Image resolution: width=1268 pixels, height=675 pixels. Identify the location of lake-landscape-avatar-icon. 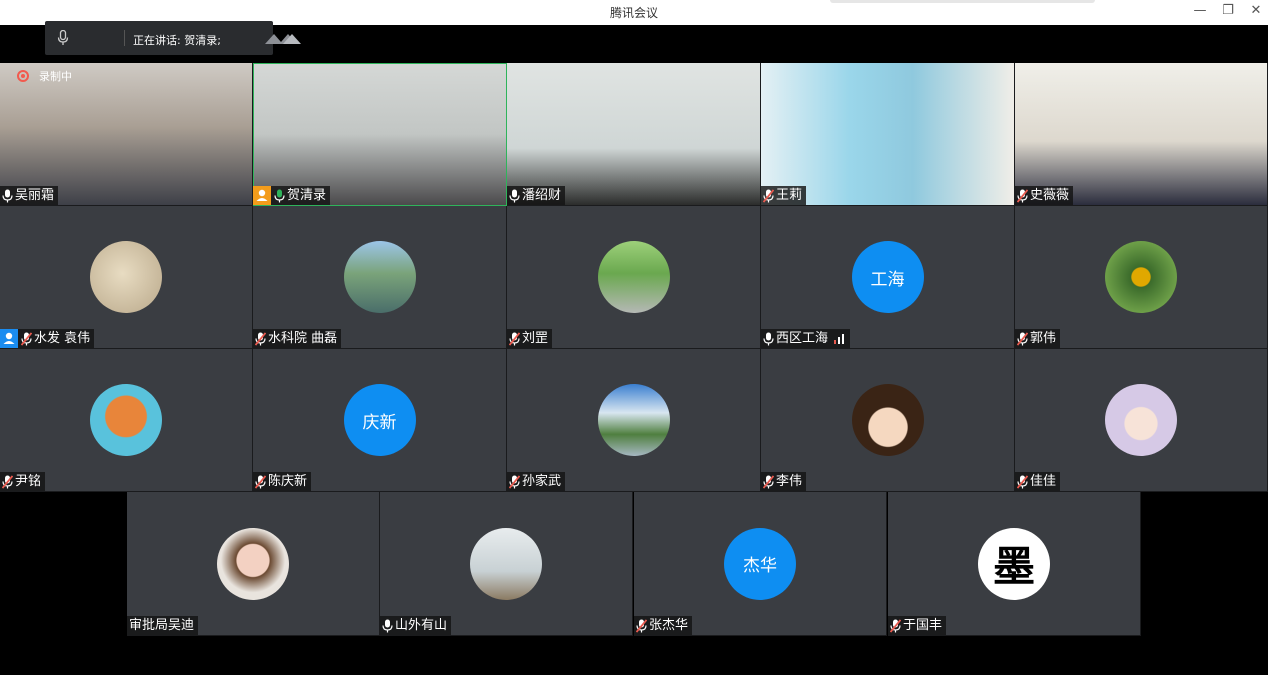
(379, 277).